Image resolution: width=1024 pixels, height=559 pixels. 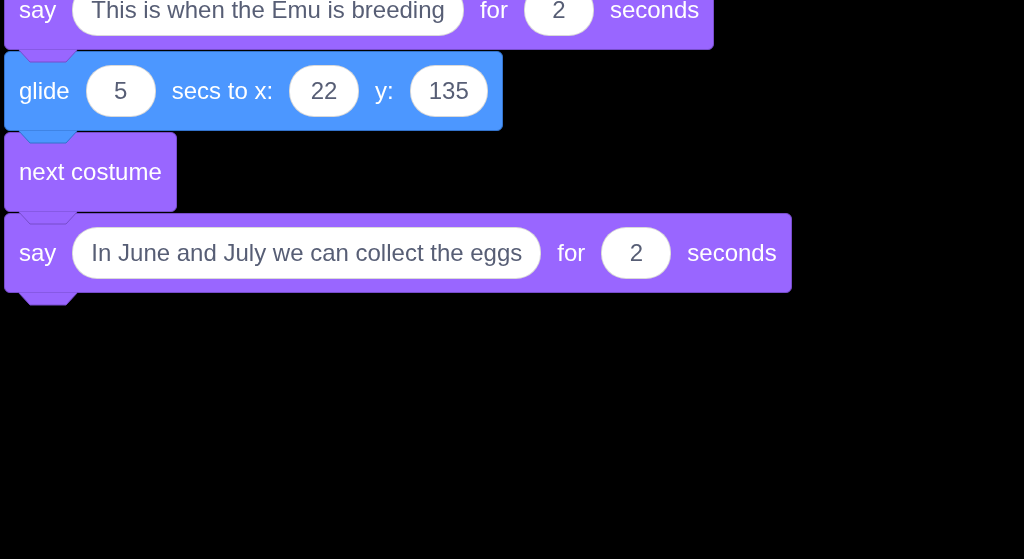 I want to click on block-label: y:, so click(x=384, y=91).